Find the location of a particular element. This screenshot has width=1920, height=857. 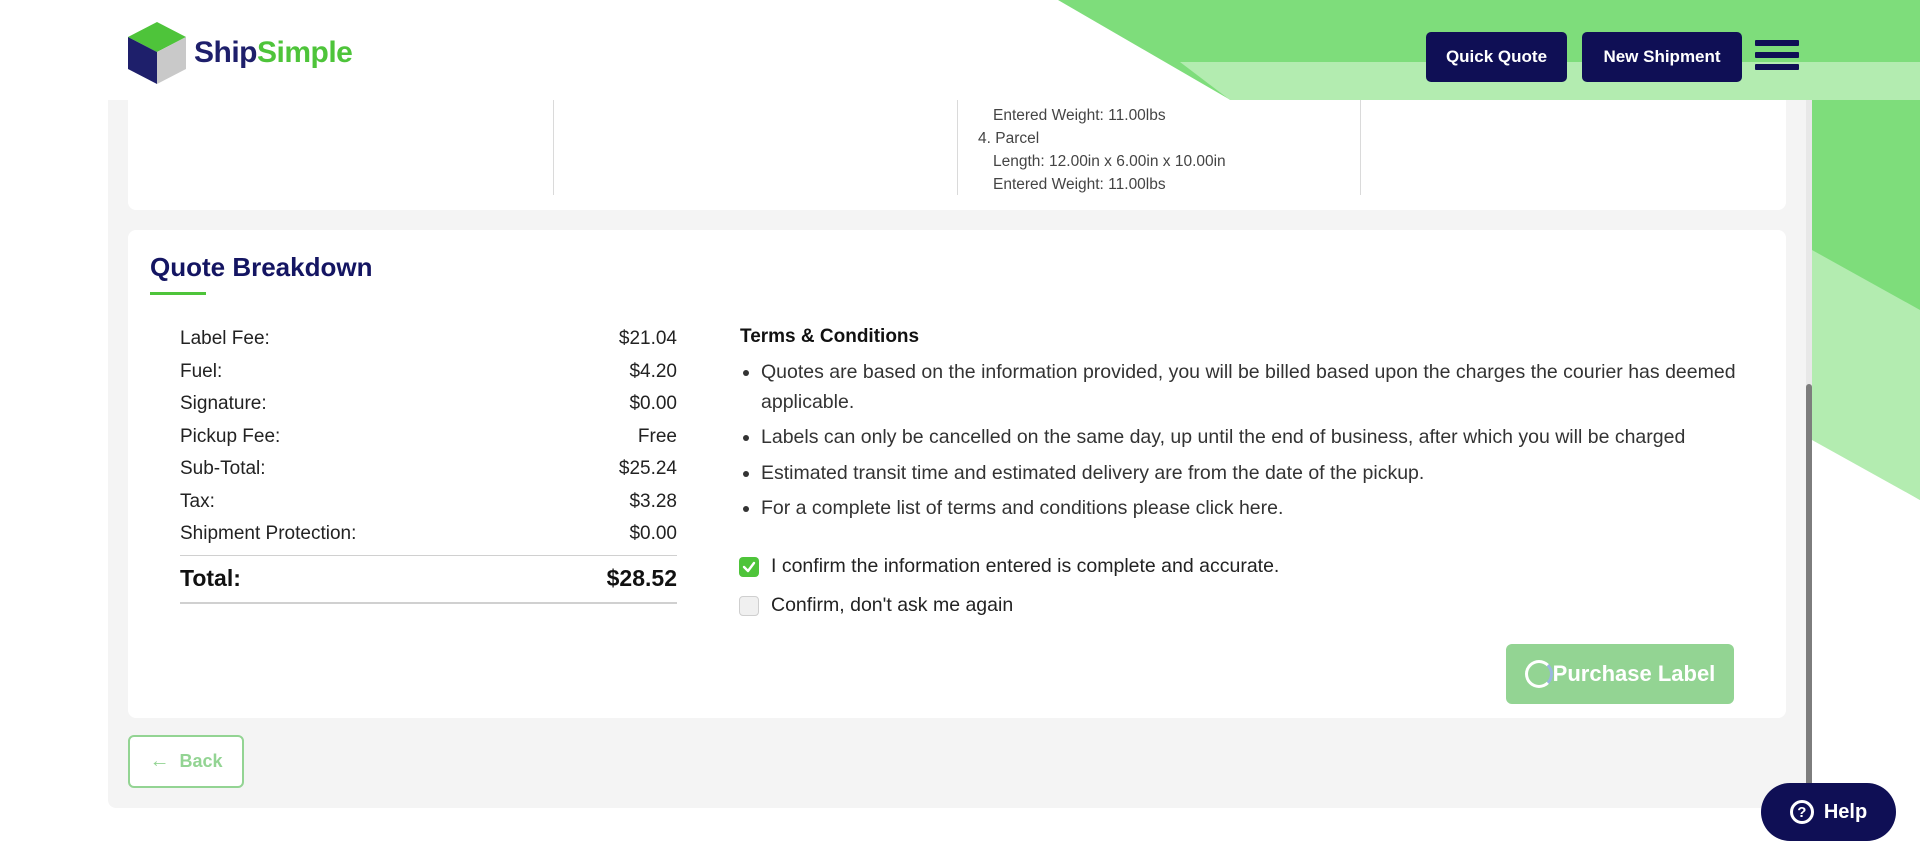

help-button: ? Help is located at coordinates (1828, 812).